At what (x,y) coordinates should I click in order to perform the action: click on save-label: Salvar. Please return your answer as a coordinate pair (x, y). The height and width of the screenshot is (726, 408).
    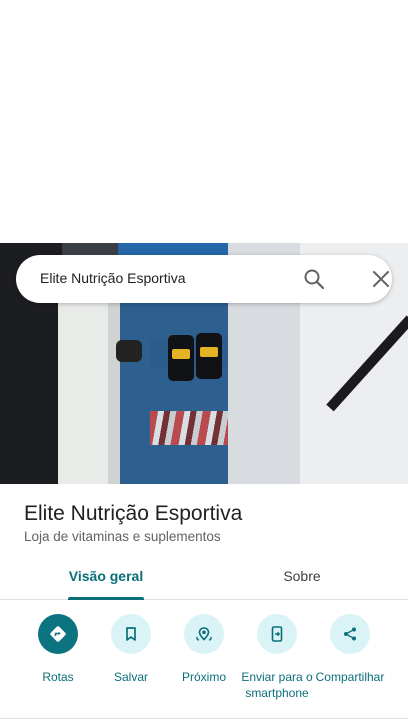
    Looking at the image, I should click on (130, 677).